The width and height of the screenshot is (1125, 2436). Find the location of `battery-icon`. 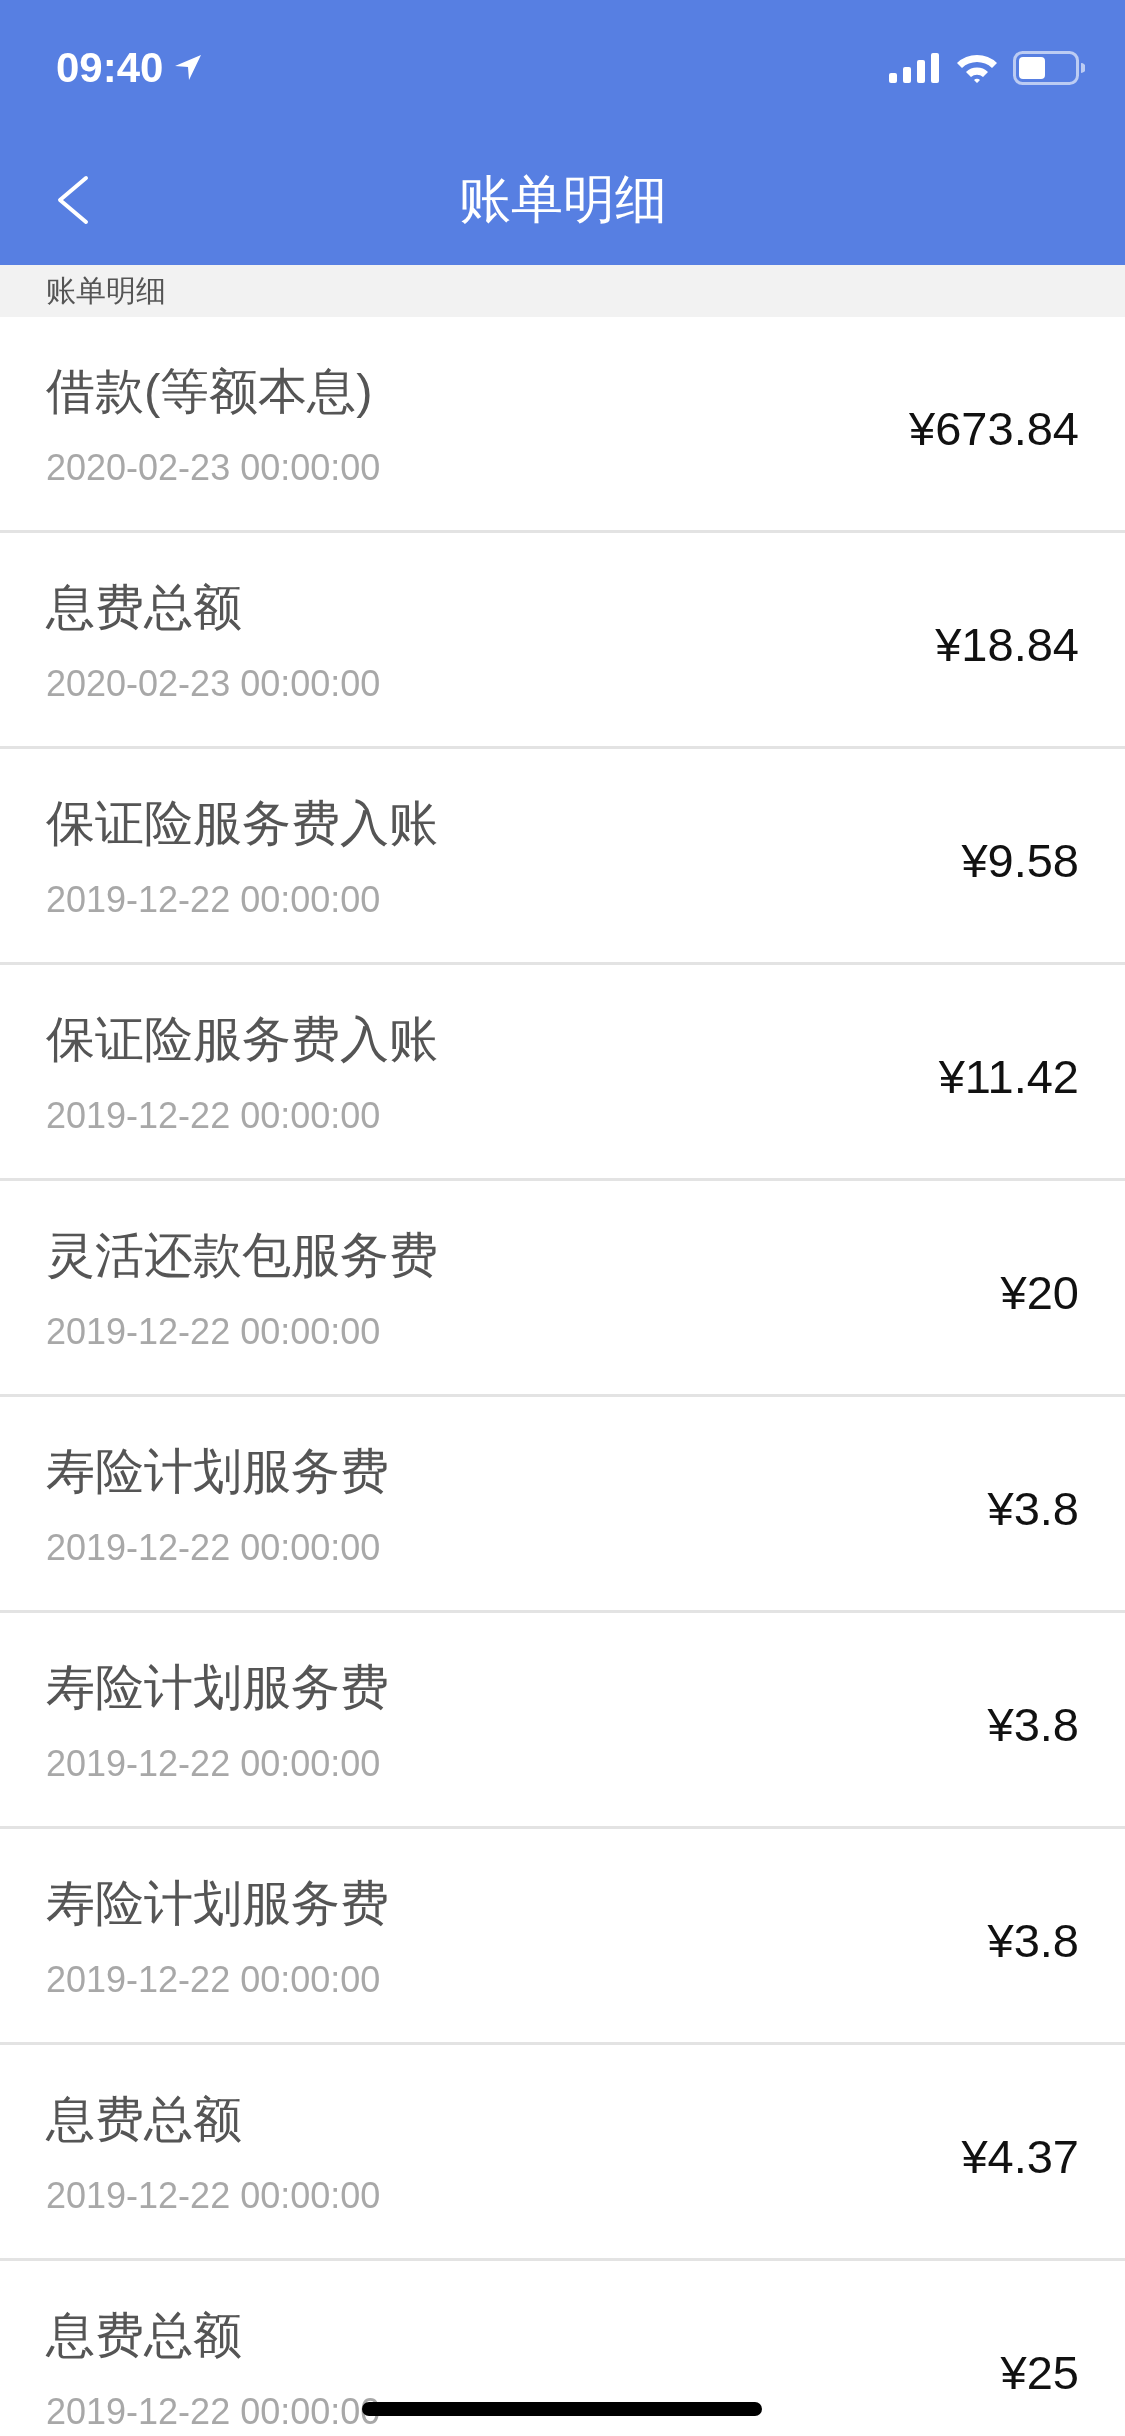

battery-icon is located at coordinates (1049, 67).